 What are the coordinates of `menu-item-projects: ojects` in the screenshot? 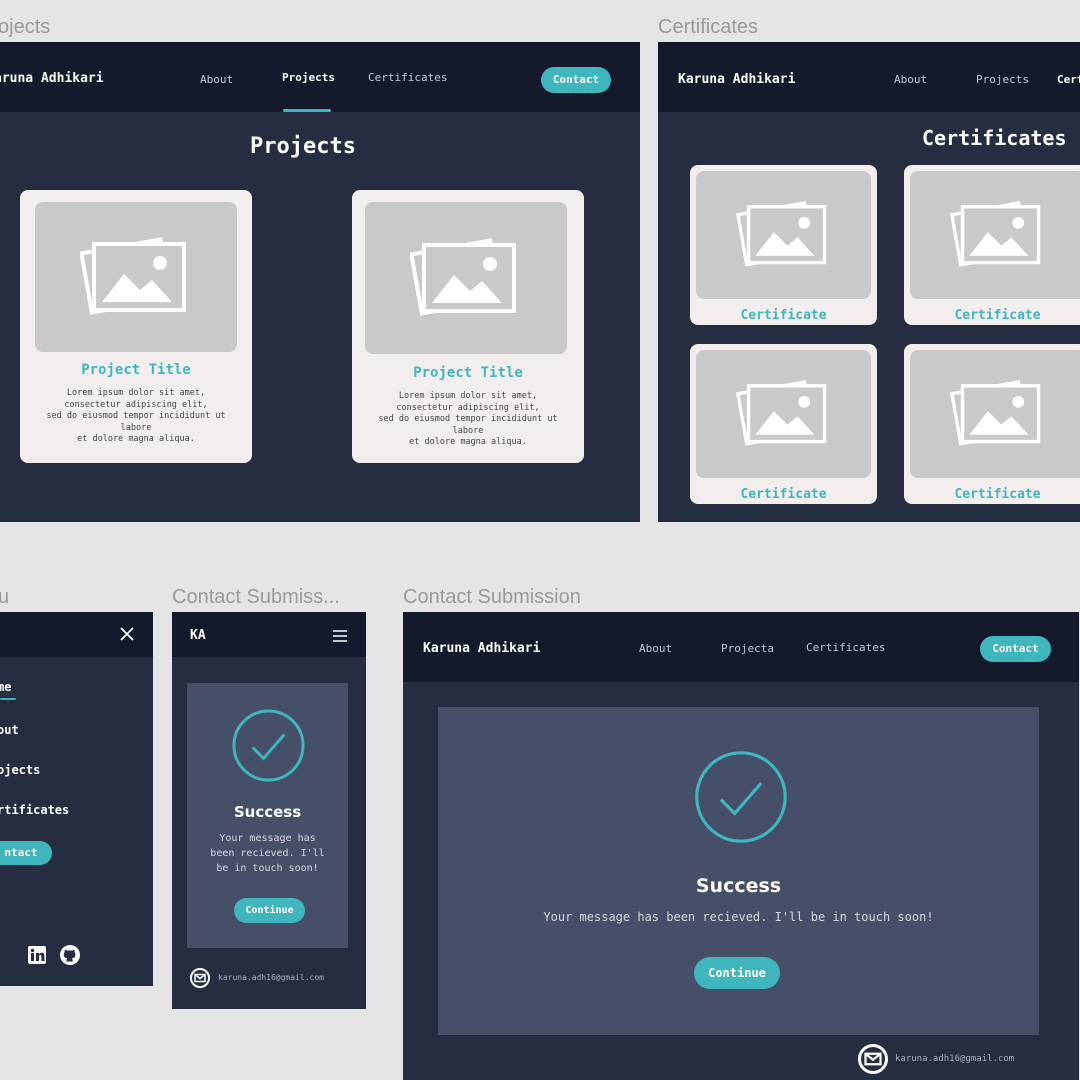 It's located at (20, 770).